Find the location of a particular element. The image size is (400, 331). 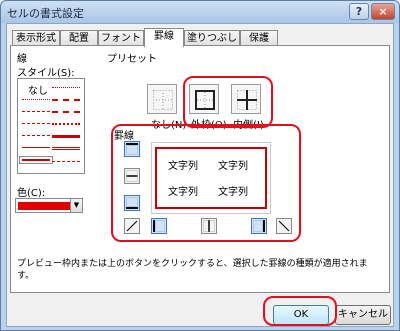

presets-section-label: プリセット is located at coordinates (132, 59).